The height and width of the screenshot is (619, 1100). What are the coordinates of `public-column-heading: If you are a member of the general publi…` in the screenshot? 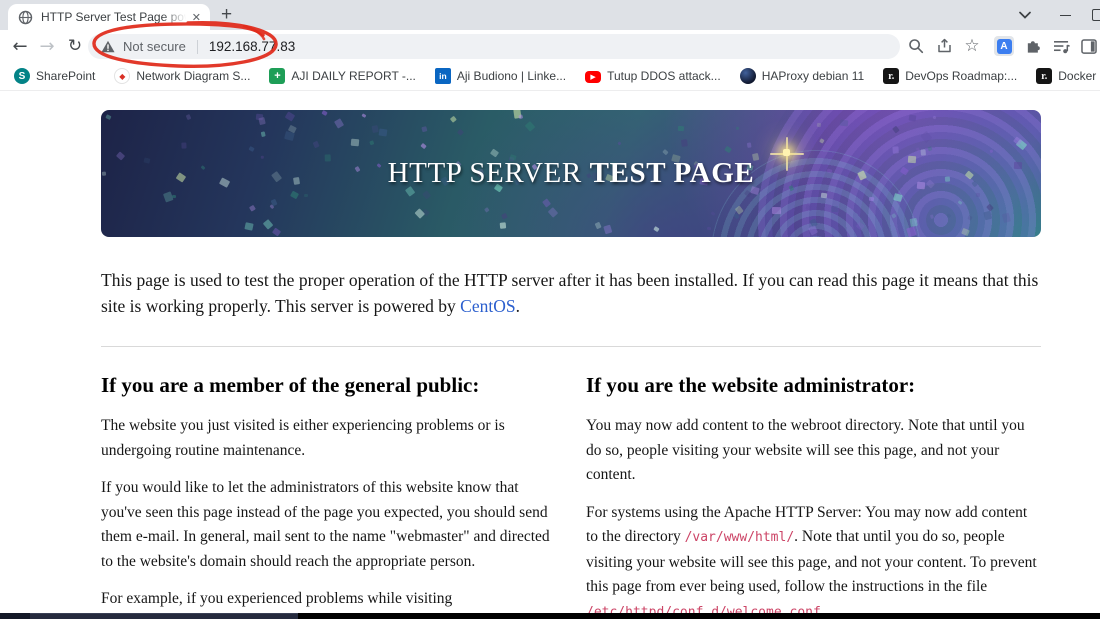 It's located at (290, 385).